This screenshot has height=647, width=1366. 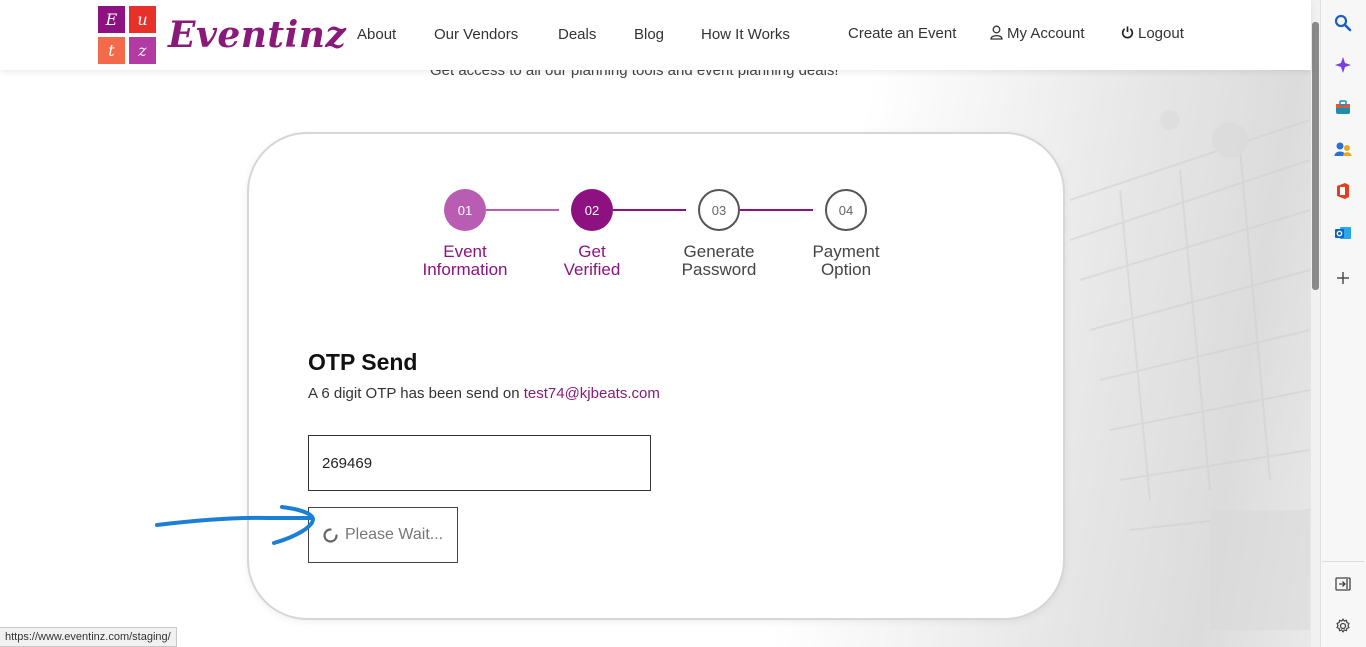 I want to click on step-2-circle: 02, so click(x=592, y=210).